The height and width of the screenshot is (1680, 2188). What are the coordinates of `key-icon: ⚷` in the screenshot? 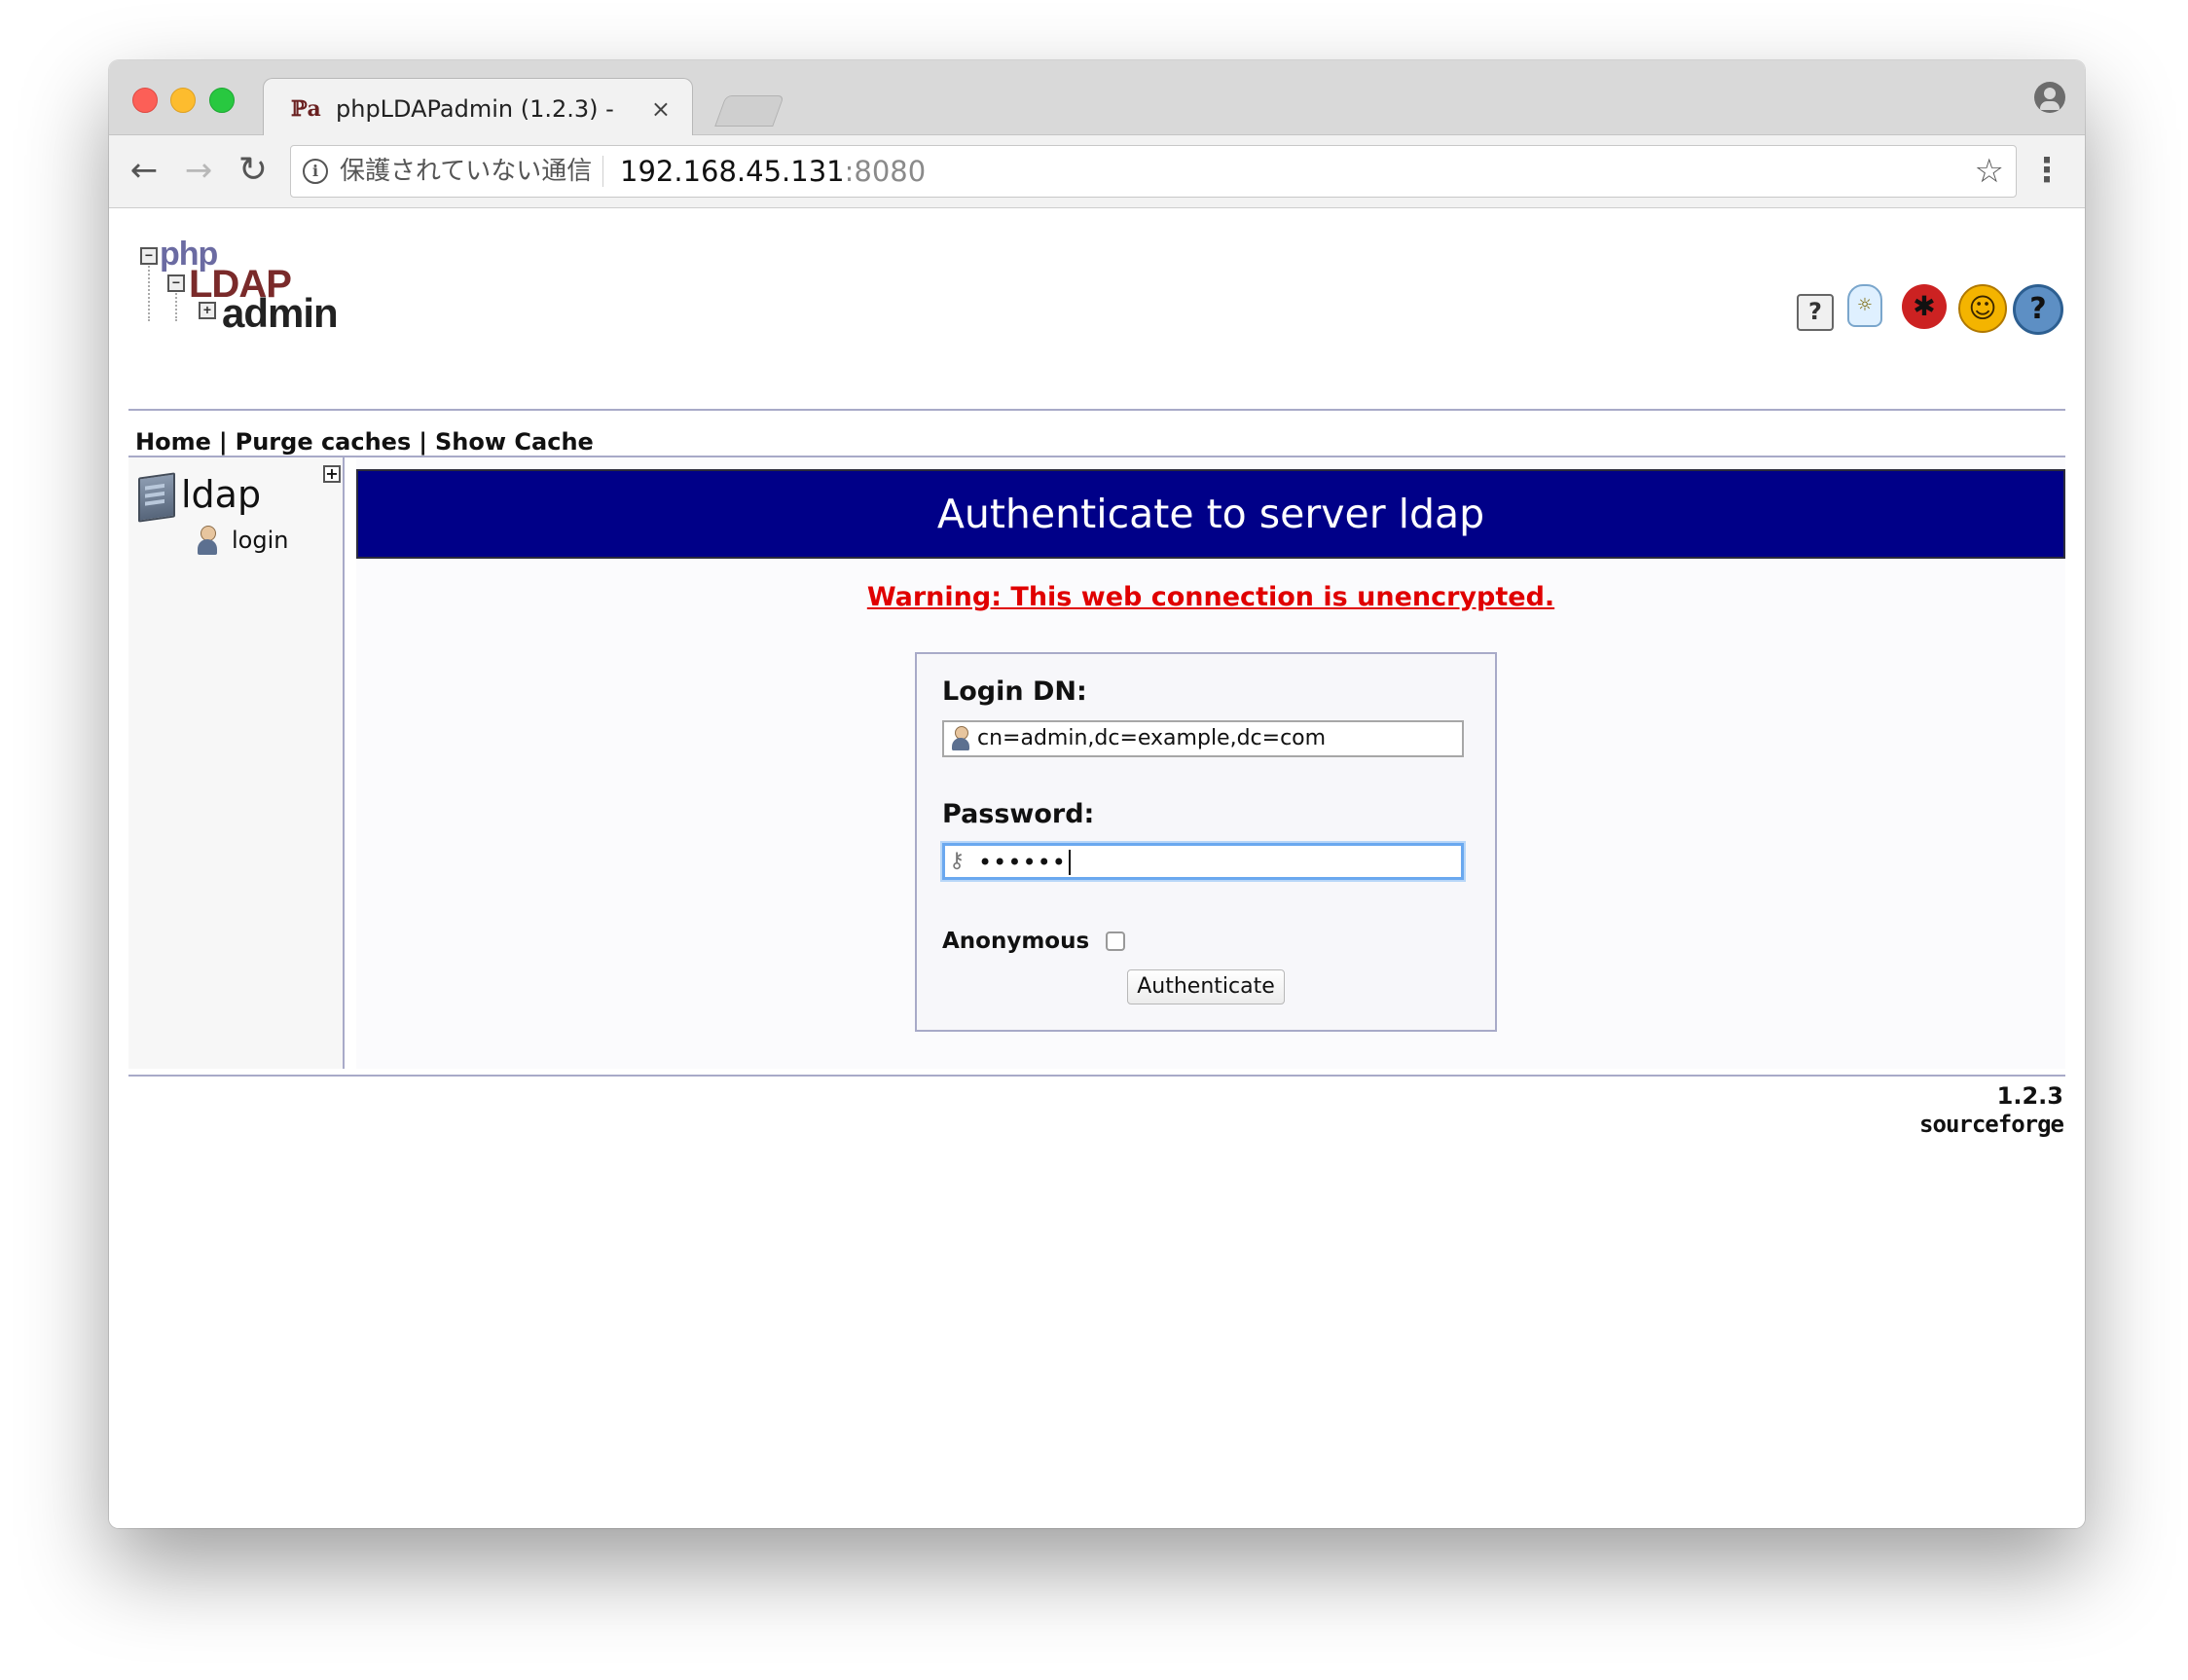 It's located at (957, 861).